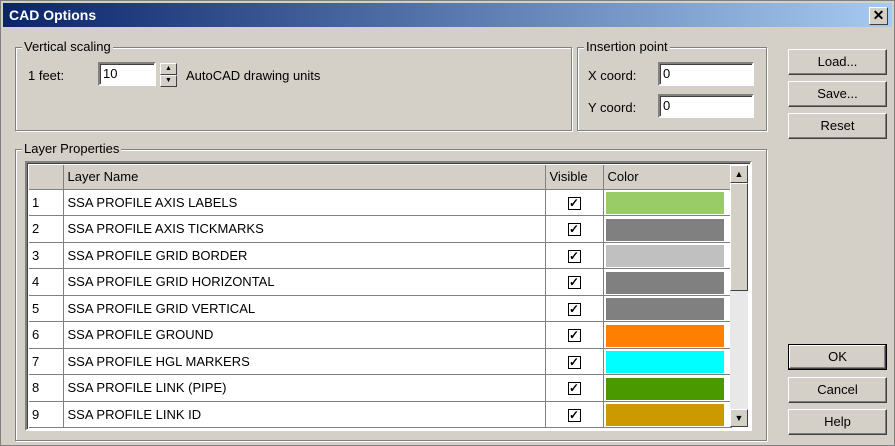 The width and height of the screenshot is (895, 446). Describe the element at coordinates (612, 107) in the screenshot. I see `y-coord-label: Y coord:` at that location.